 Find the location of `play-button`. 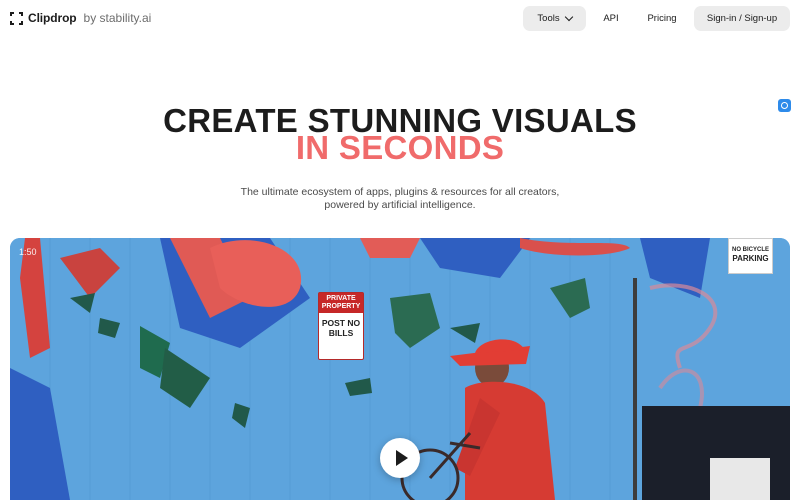

play-button is located at coordinates (400, 458).